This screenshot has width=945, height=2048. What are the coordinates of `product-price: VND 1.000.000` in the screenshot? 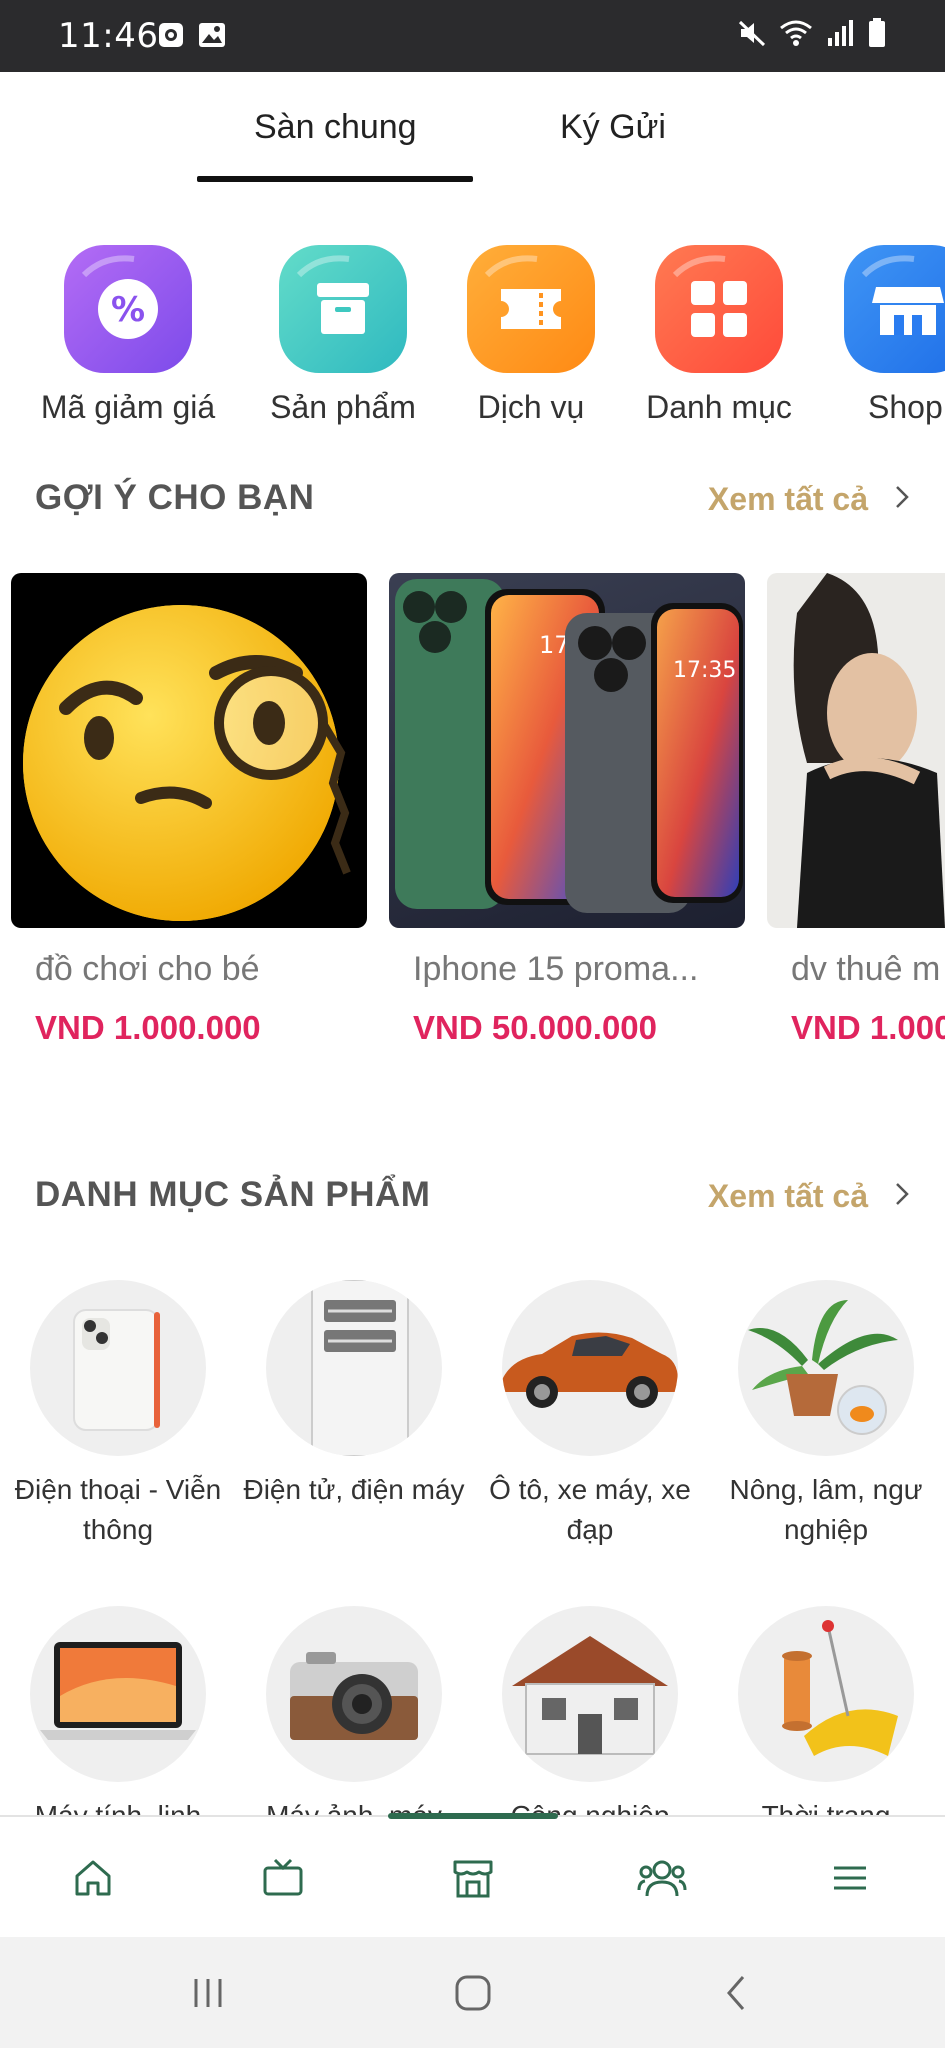 It's located at (148, 1027).